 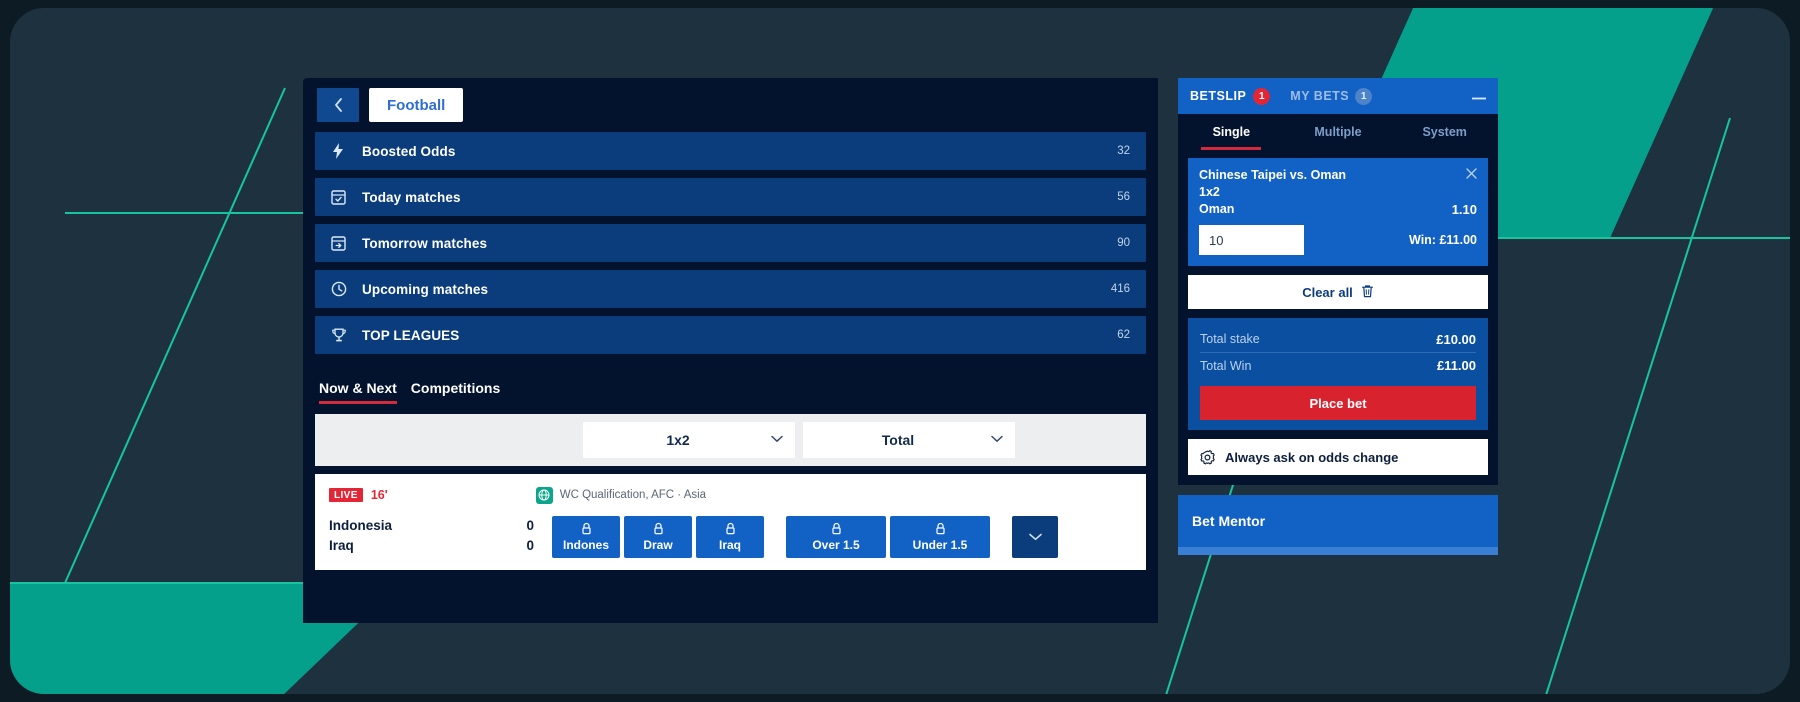 What do you see at coordinates (585, 545) in the screenshot?
I see `odds-button-label: Indones` at bounding box center [585, 545].